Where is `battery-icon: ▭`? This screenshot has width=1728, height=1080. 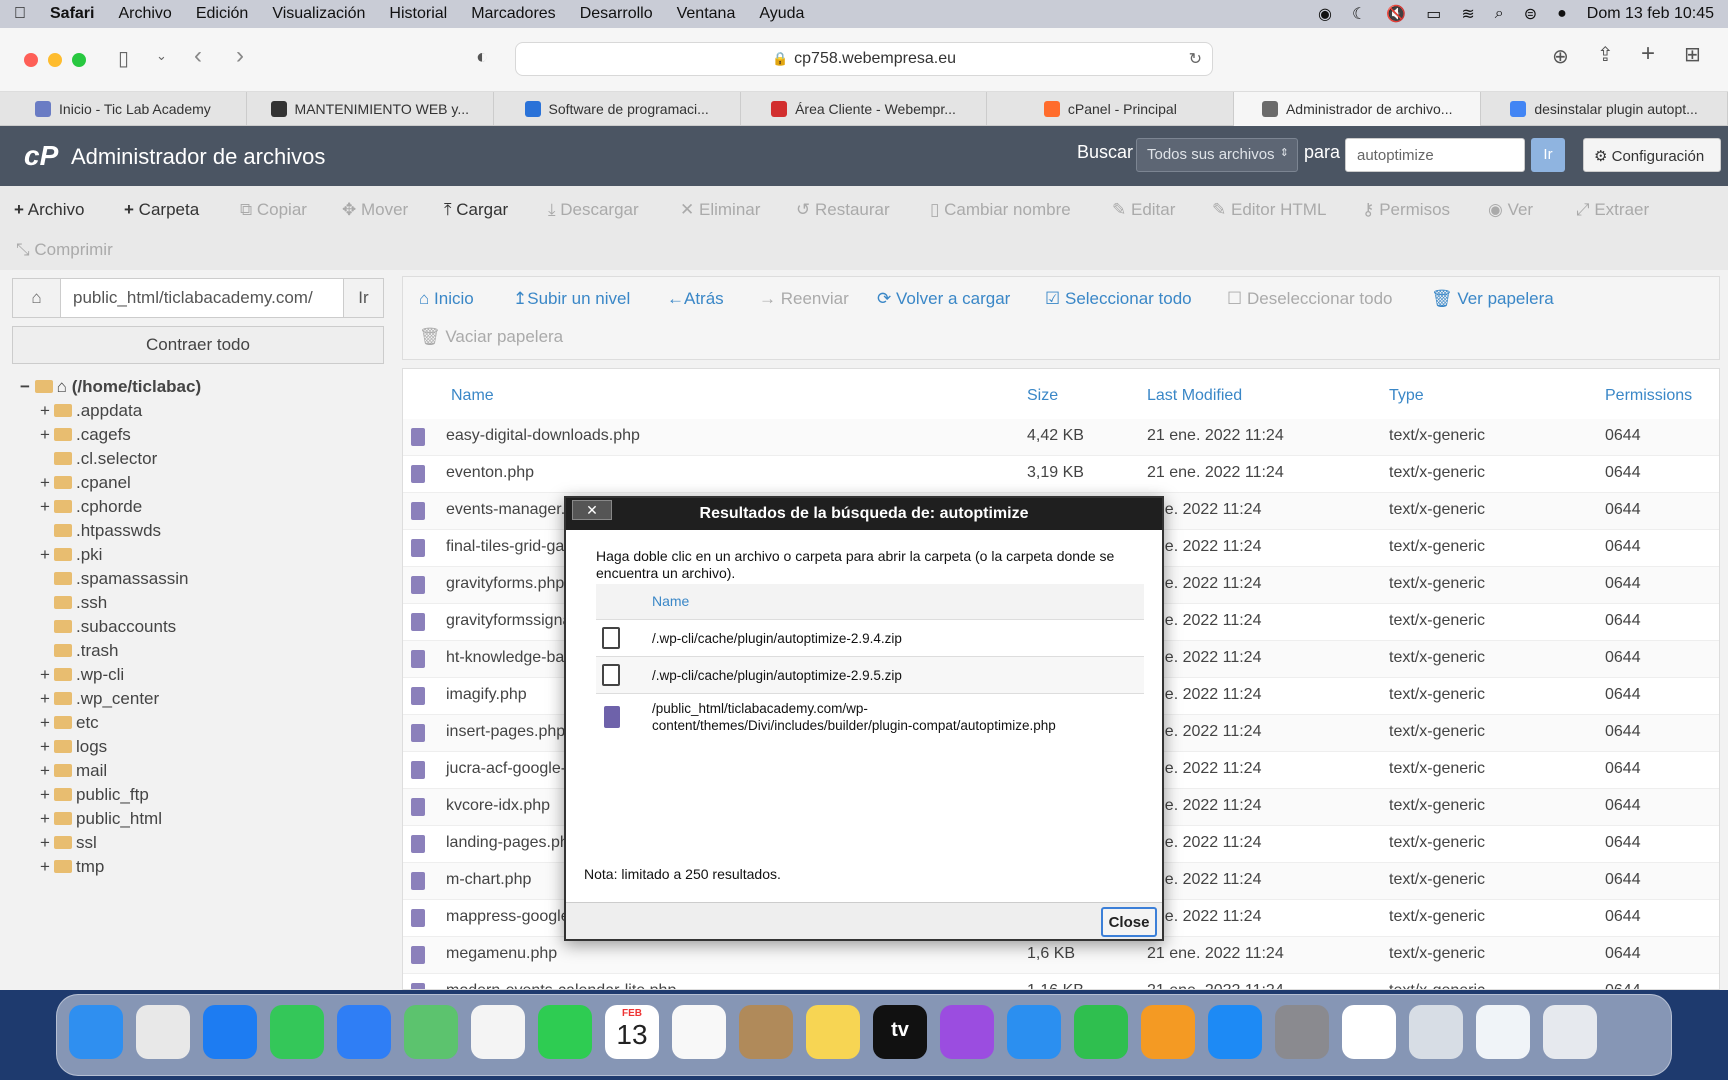 battery-icon: ▭ is located at coordinates (1433, 14).